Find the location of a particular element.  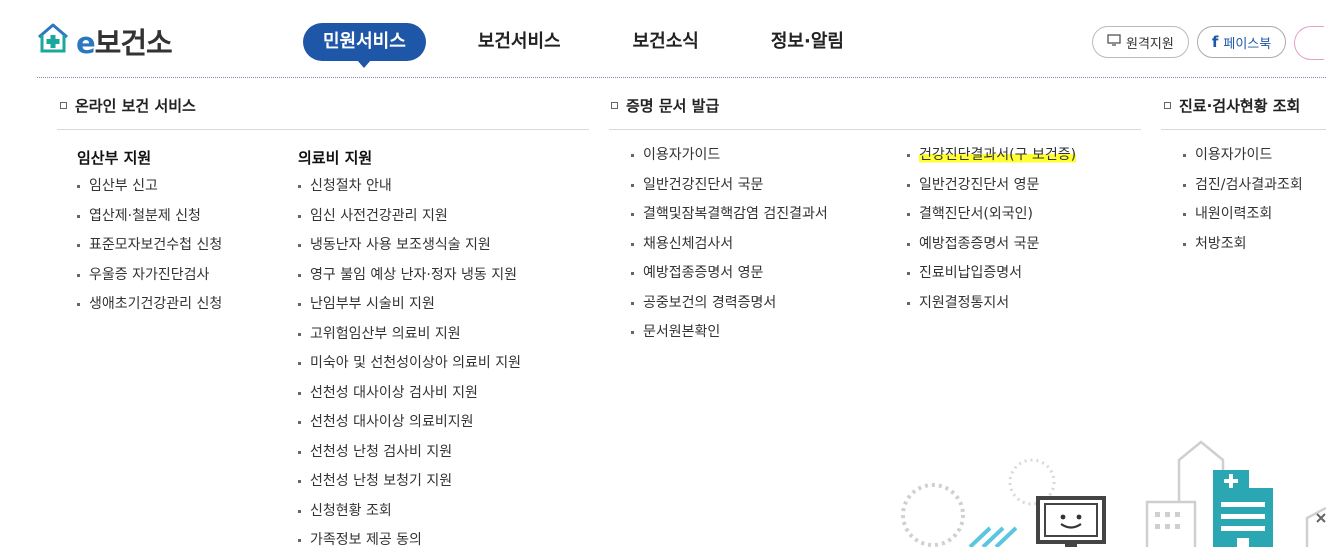

menu-link: 내원이력조회 is located at coordinates (1243, 219).